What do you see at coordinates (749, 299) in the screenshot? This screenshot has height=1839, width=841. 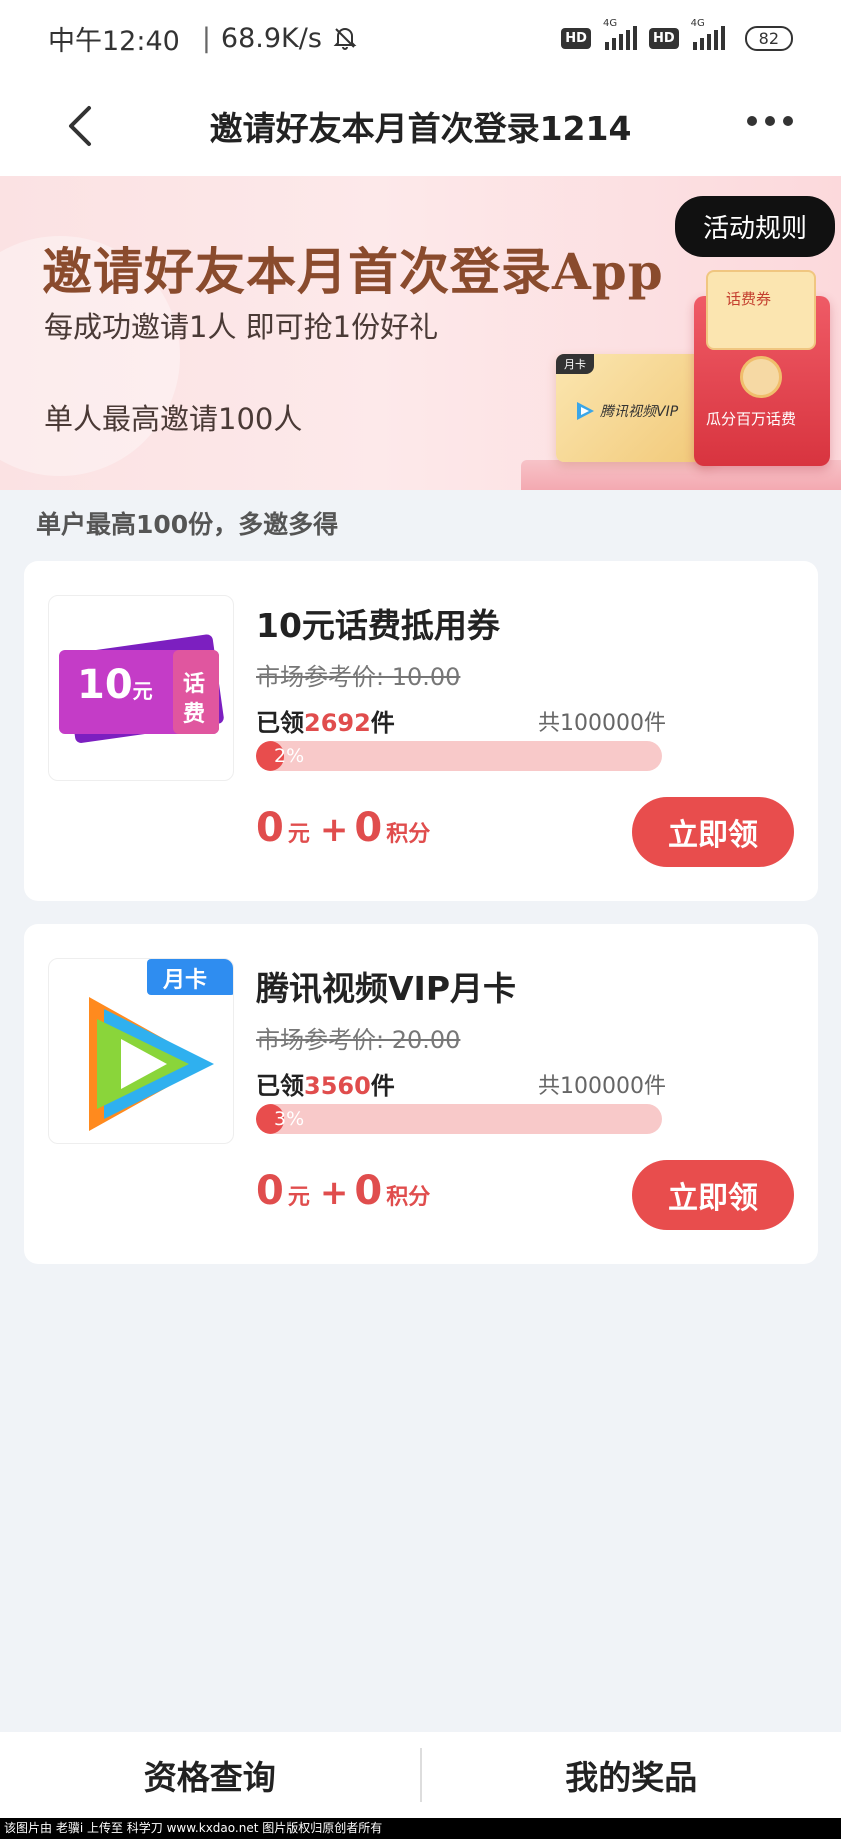 I see `ticket-label: 话费券` at bounding box center [749, 299].